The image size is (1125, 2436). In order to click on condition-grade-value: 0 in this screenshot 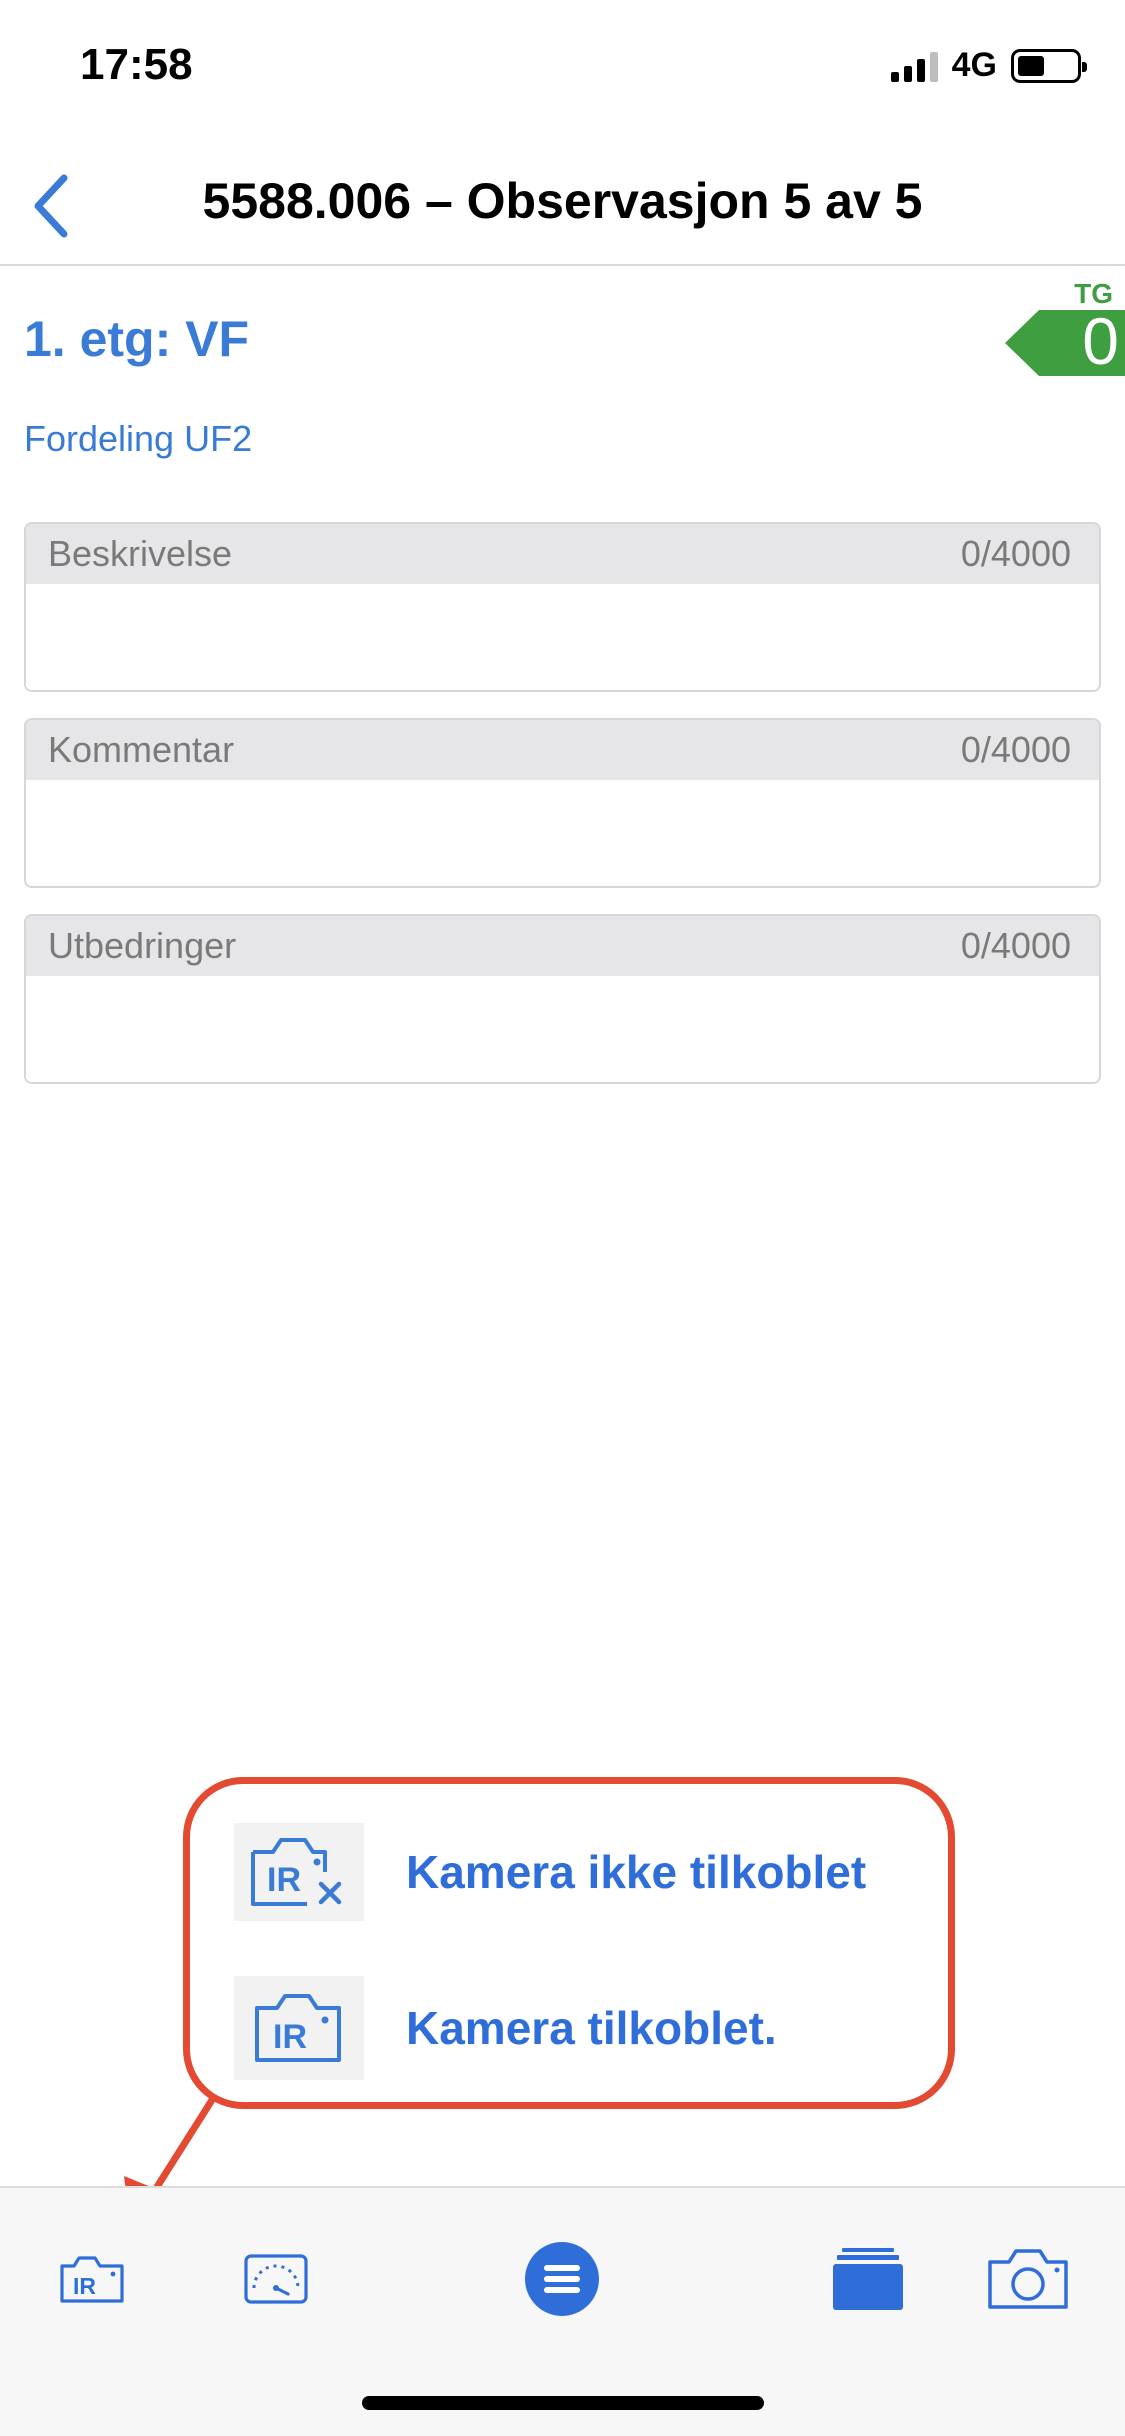, I will do `click(1100, 341)`.